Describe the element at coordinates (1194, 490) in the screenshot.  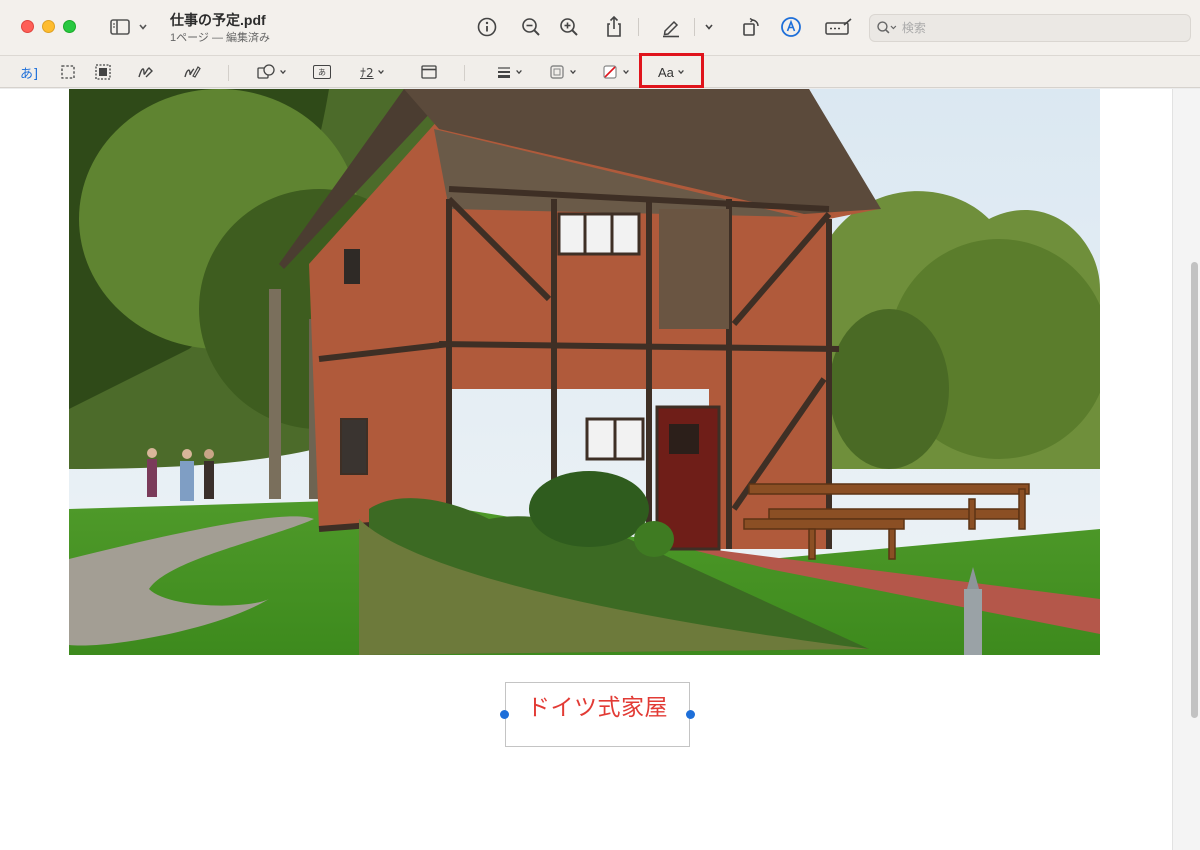
I see `scrollbar-thumb` at that location.